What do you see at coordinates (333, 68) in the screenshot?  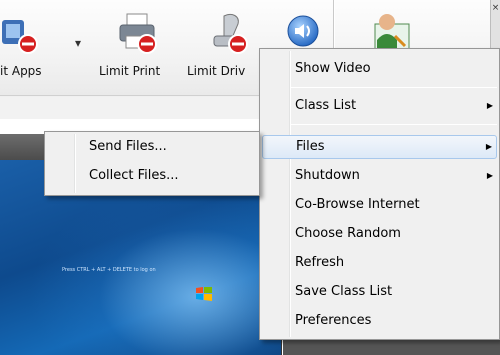 I see `menu-item-label: Show Video` at bounding box center [333, 68].